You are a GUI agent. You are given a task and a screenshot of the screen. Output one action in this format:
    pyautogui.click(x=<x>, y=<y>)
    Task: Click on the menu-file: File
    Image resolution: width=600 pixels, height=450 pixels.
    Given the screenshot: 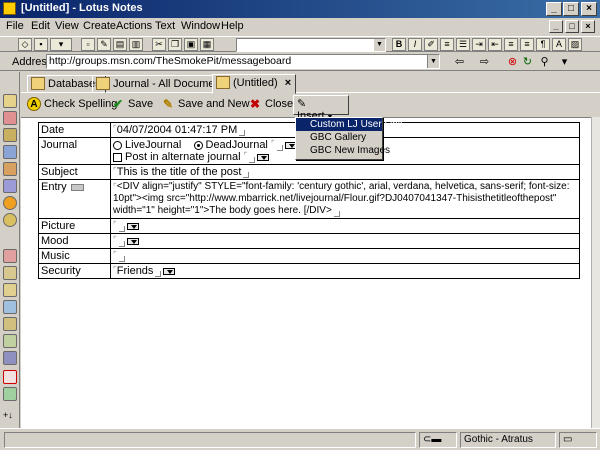 What is the action you would take?
    pyautogui.click(x=15, y=26)
    